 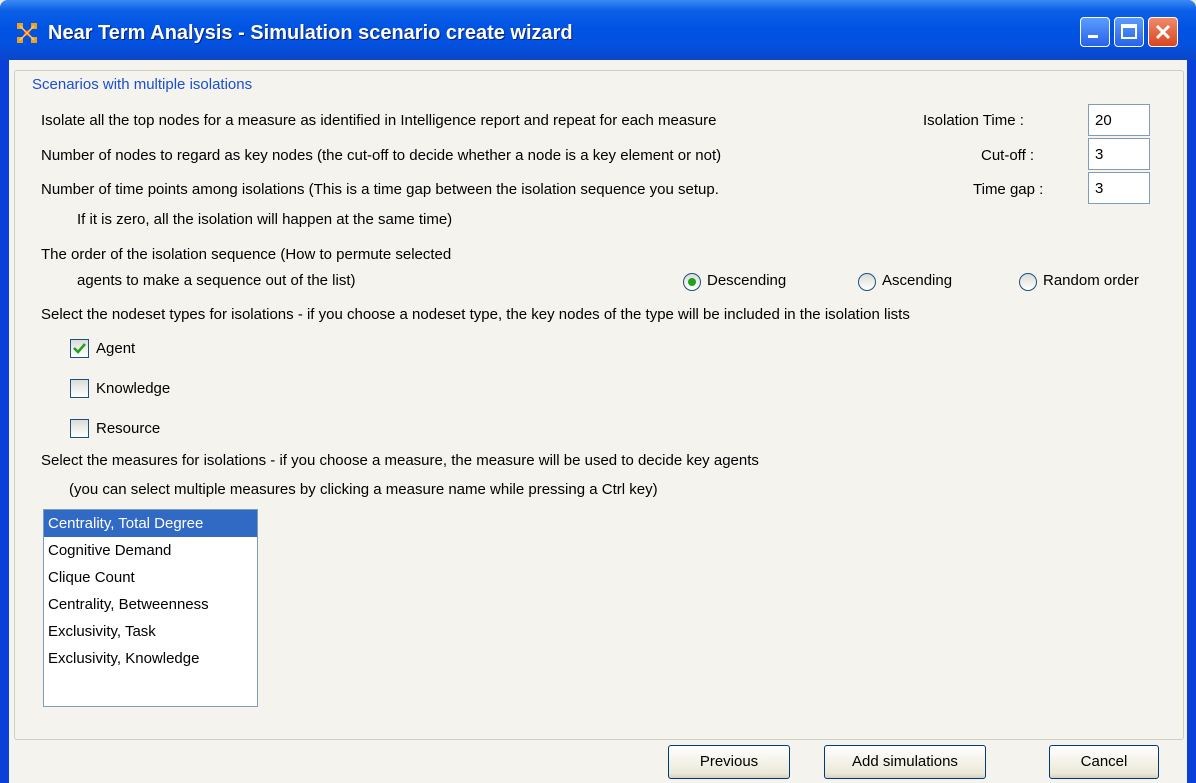 What do you see at coordinates (133, 388) in the screenshot?
I see `checkbox-knowledge-label: Knowledge` at bounding box center [133, 388].